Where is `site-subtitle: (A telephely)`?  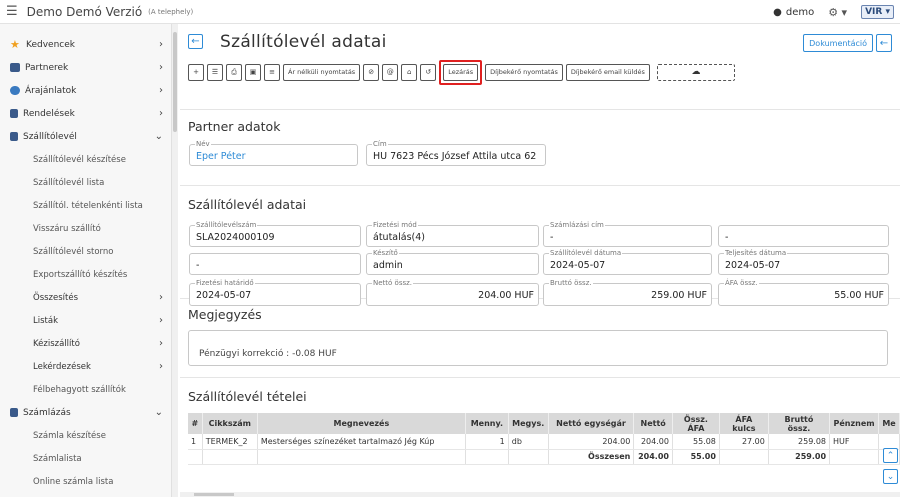
site-subtitle: (A telephely) is located at coordinates (171, 11).